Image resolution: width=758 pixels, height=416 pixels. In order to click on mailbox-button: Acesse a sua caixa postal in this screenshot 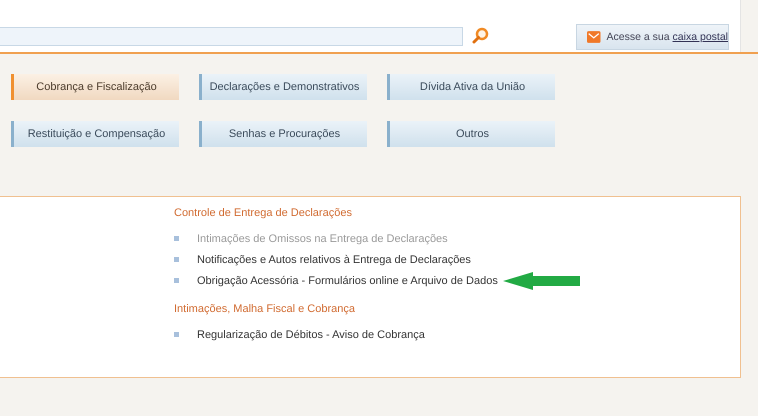, I will do `click(652, 37)`.